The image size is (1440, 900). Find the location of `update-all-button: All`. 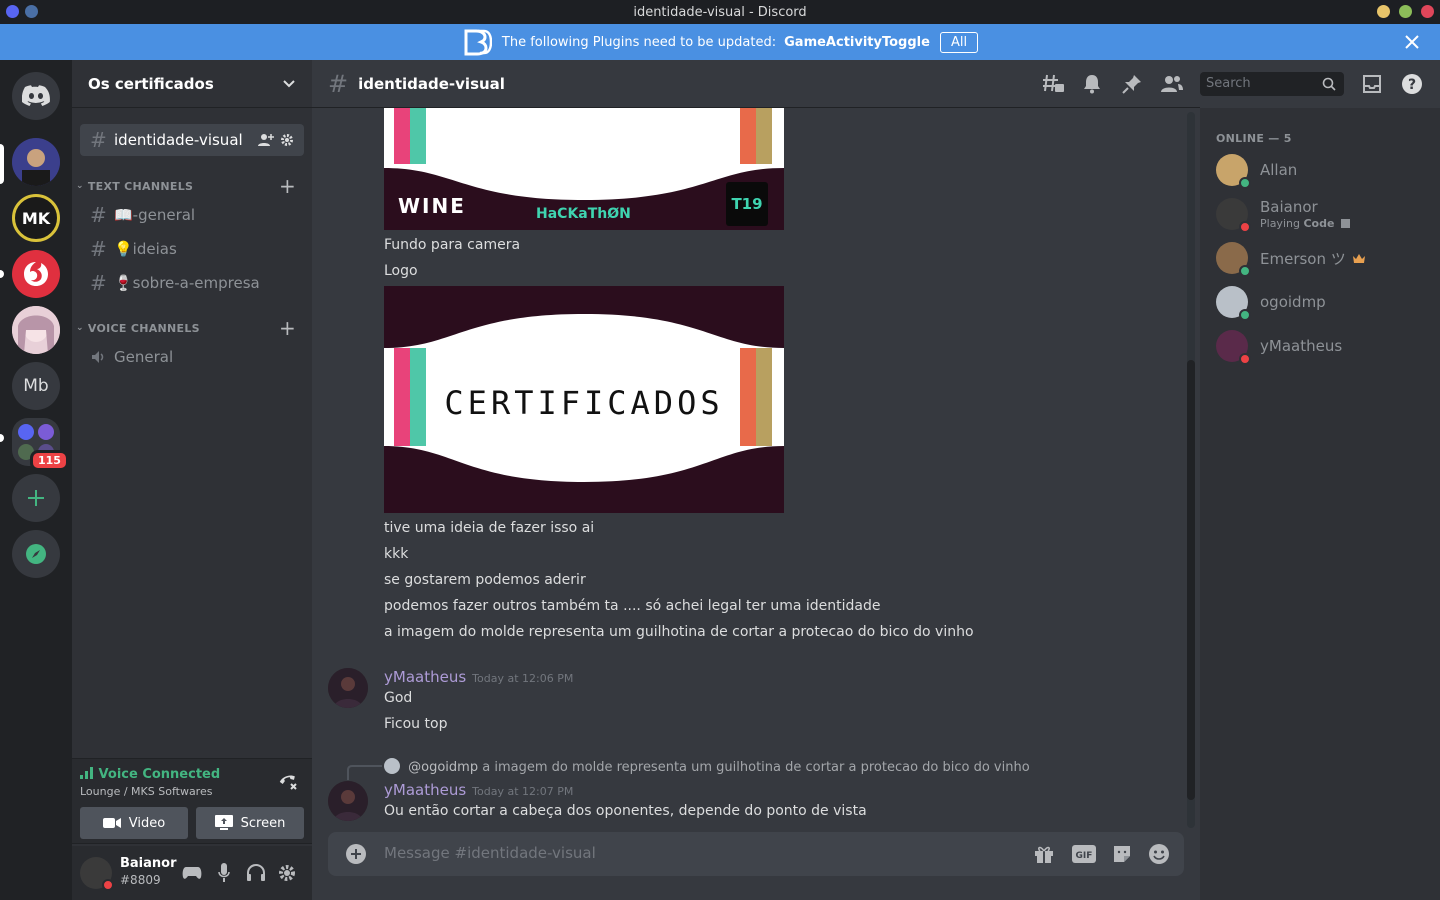

update-all-button: All is located at coordinates (959, 42).